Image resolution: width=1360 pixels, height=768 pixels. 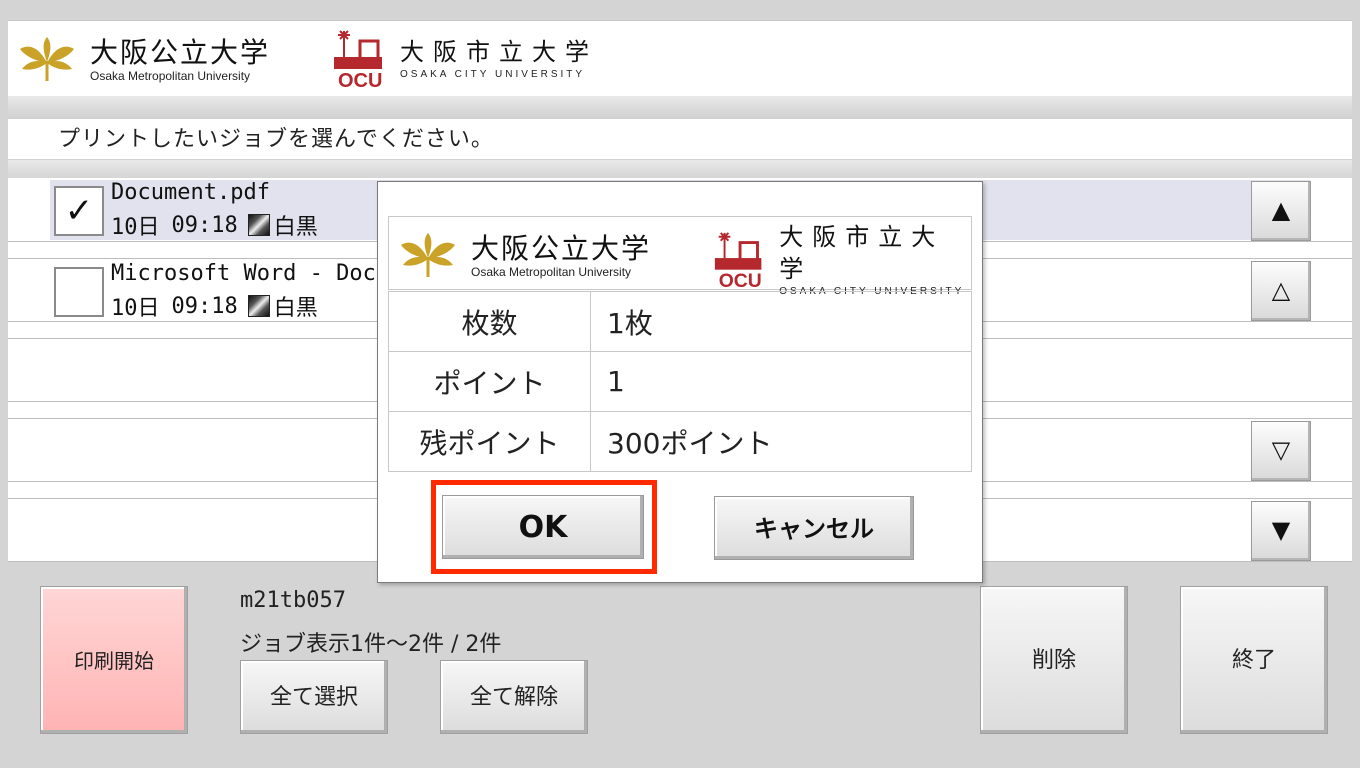 What do you see at coordinates (293, 600) in the screenshot?
I see `user-id: m21tb057` at bounding box center [293, 600].